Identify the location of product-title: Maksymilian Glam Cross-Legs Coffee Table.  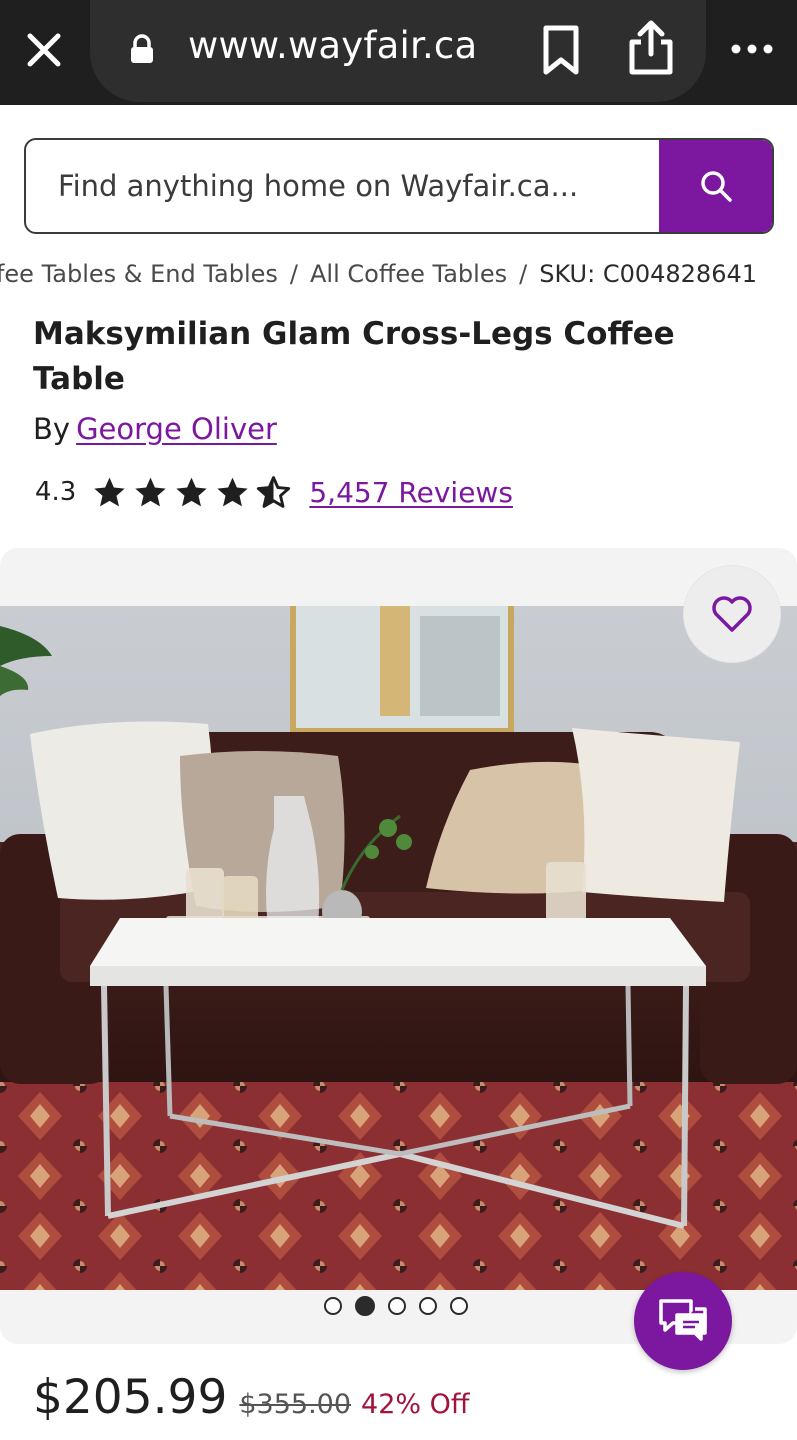
(354, 356).